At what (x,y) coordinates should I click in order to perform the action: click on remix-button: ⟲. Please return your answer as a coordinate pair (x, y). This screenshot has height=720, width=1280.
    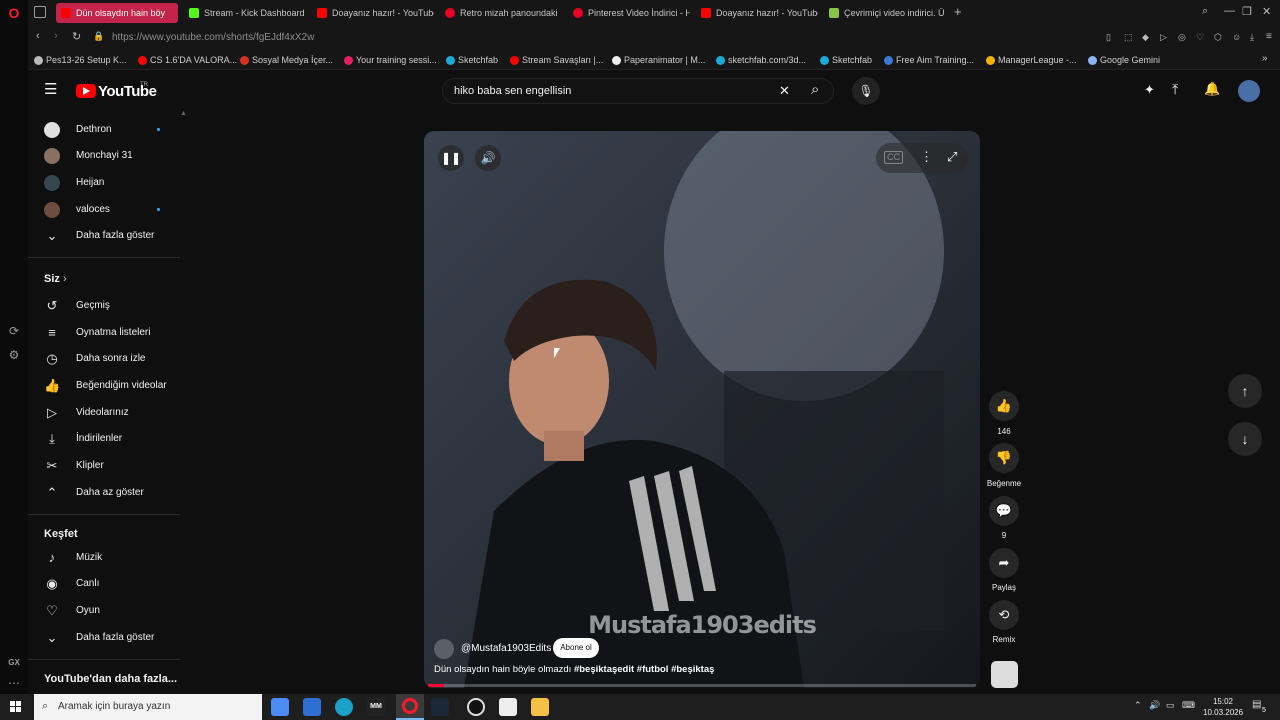
    Looking at the image, I should click on (1004, 615).